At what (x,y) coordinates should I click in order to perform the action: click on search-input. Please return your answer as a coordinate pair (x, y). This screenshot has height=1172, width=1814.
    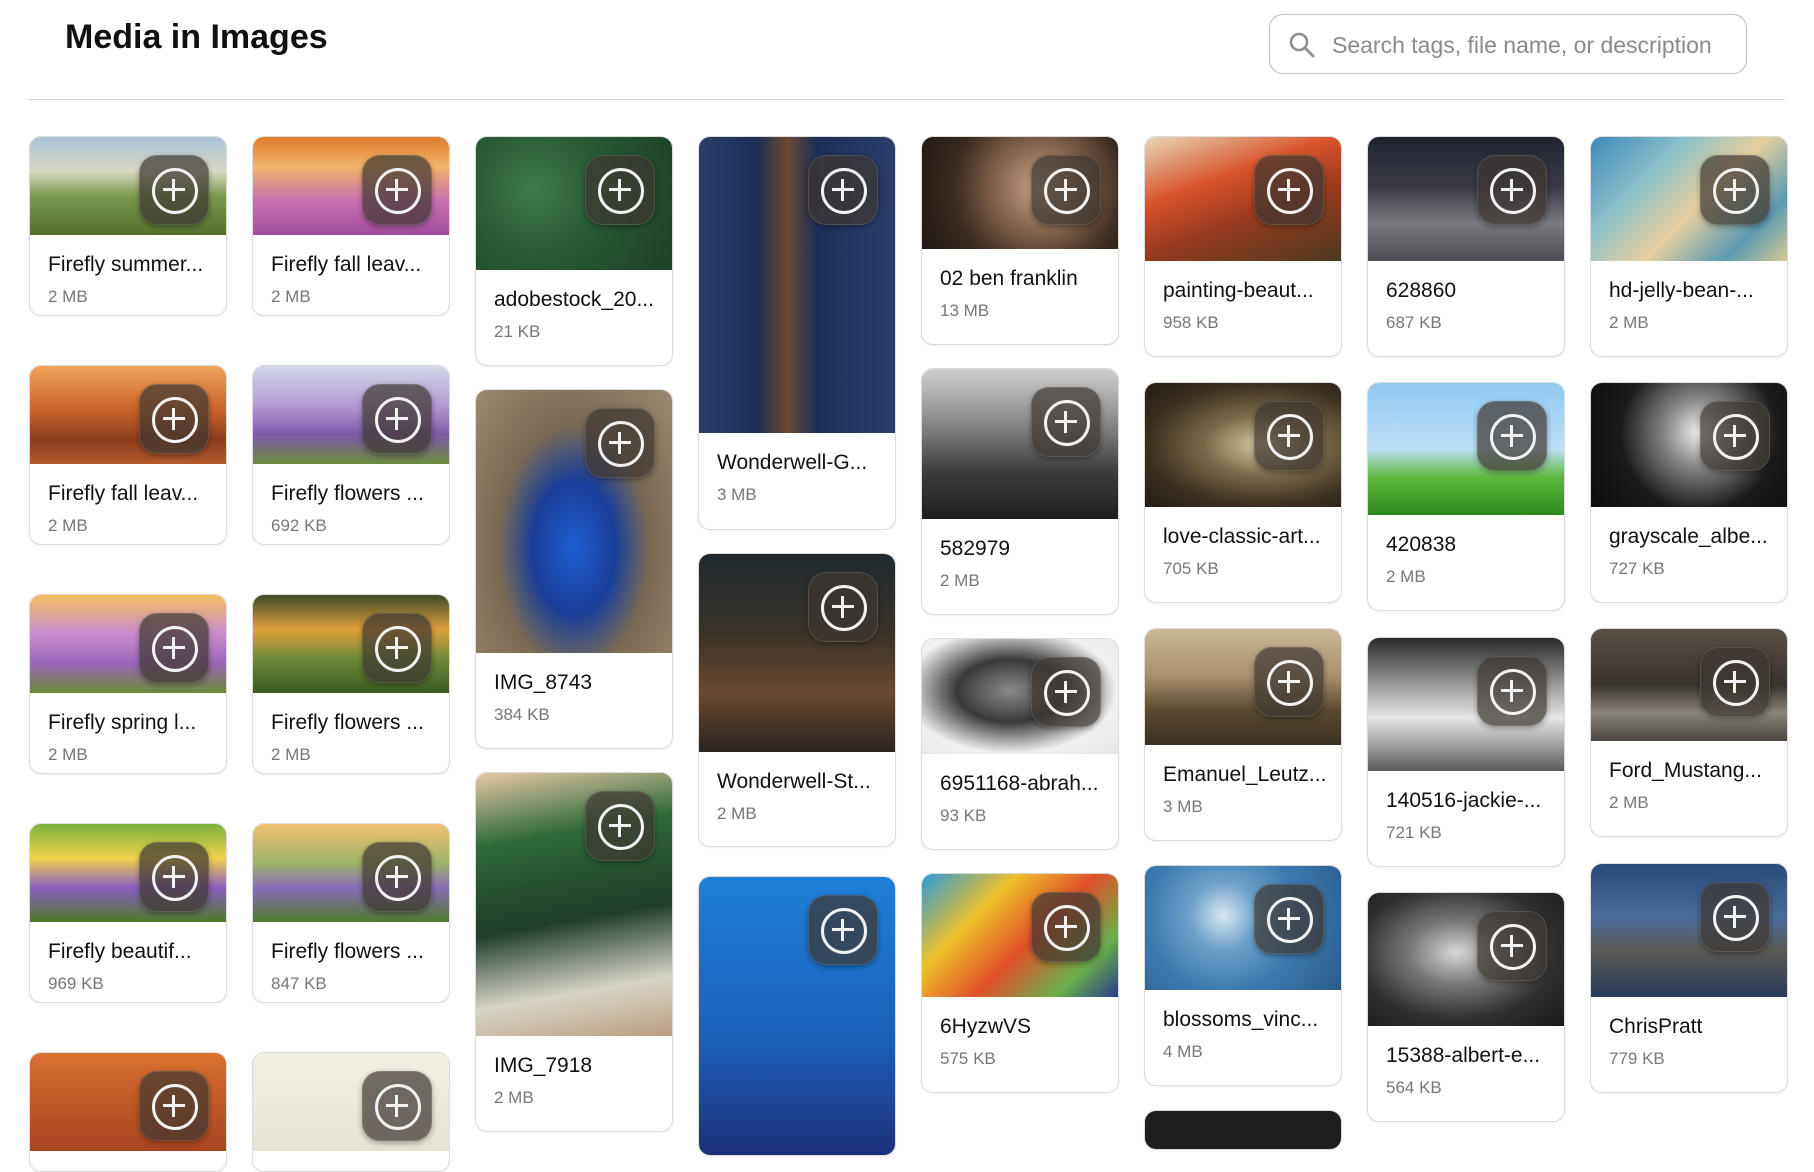
    Looking at the image, I should click on (1532, 45).